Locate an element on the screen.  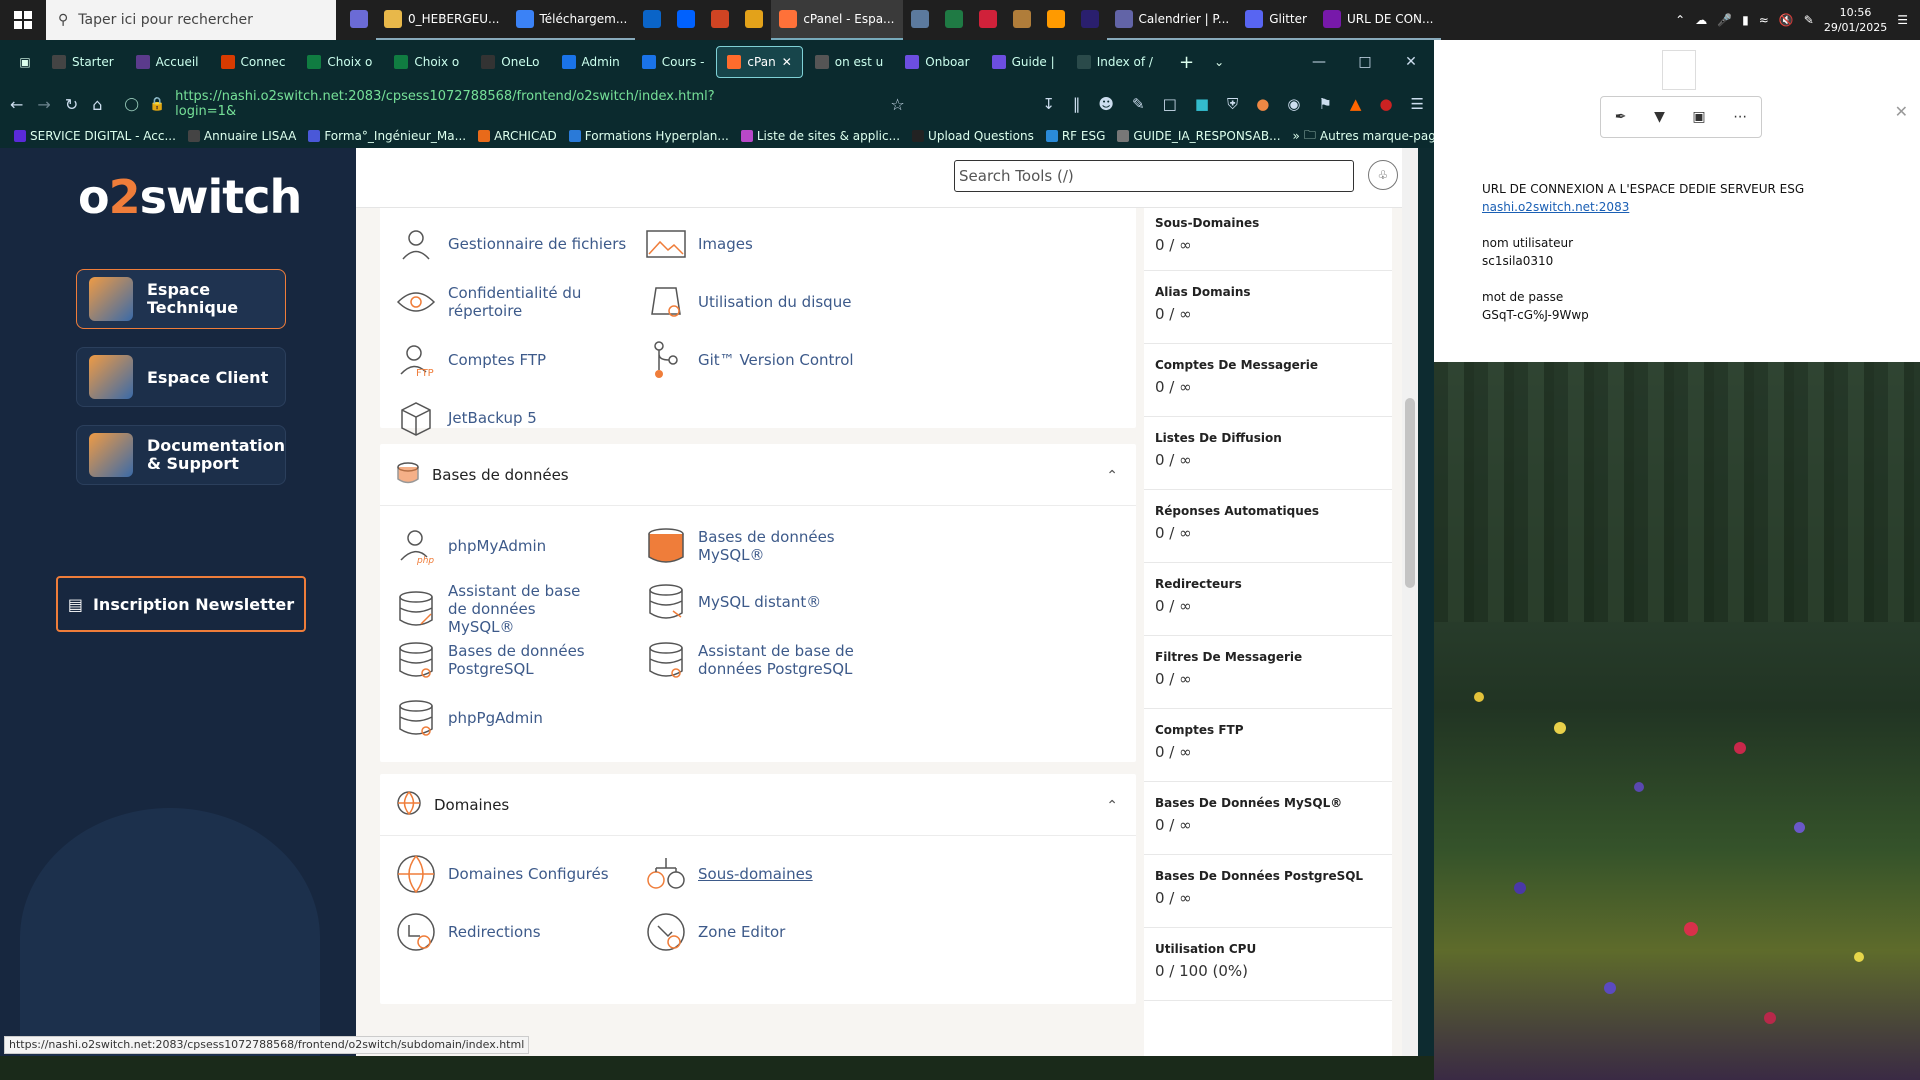
extension-blue-icon: ■ is located at coordinates (1202, 104).